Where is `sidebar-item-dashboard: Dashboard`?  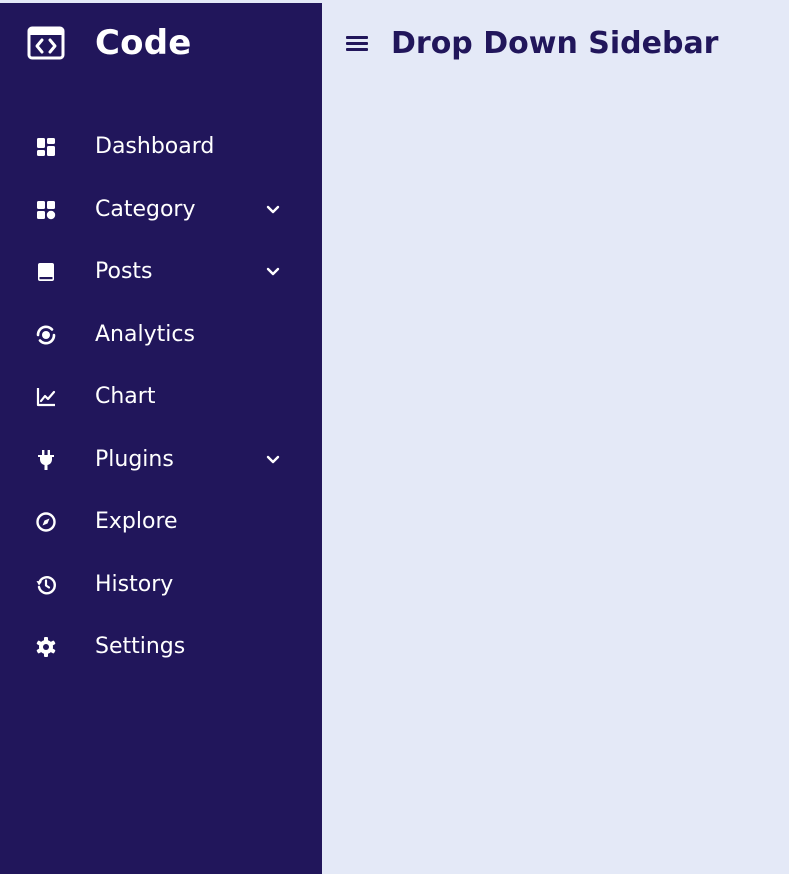
sidebar-item-dashboard: Dashboard is located at coordinates (161, 147).